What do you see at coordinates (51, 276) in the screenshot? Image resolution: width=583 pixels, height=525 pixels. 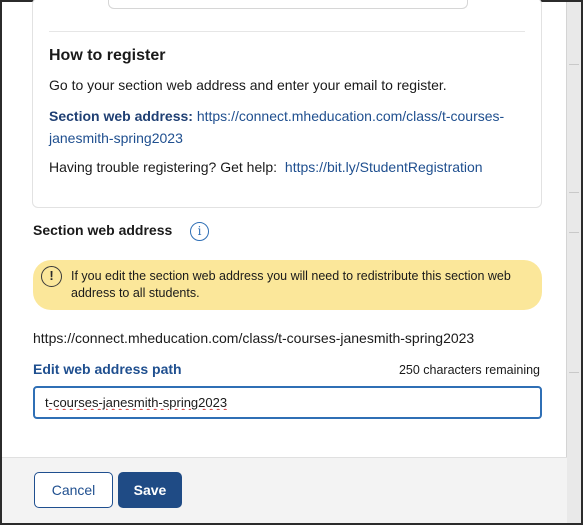 I see `warning-icon: !` at bounding box center [51, 276].